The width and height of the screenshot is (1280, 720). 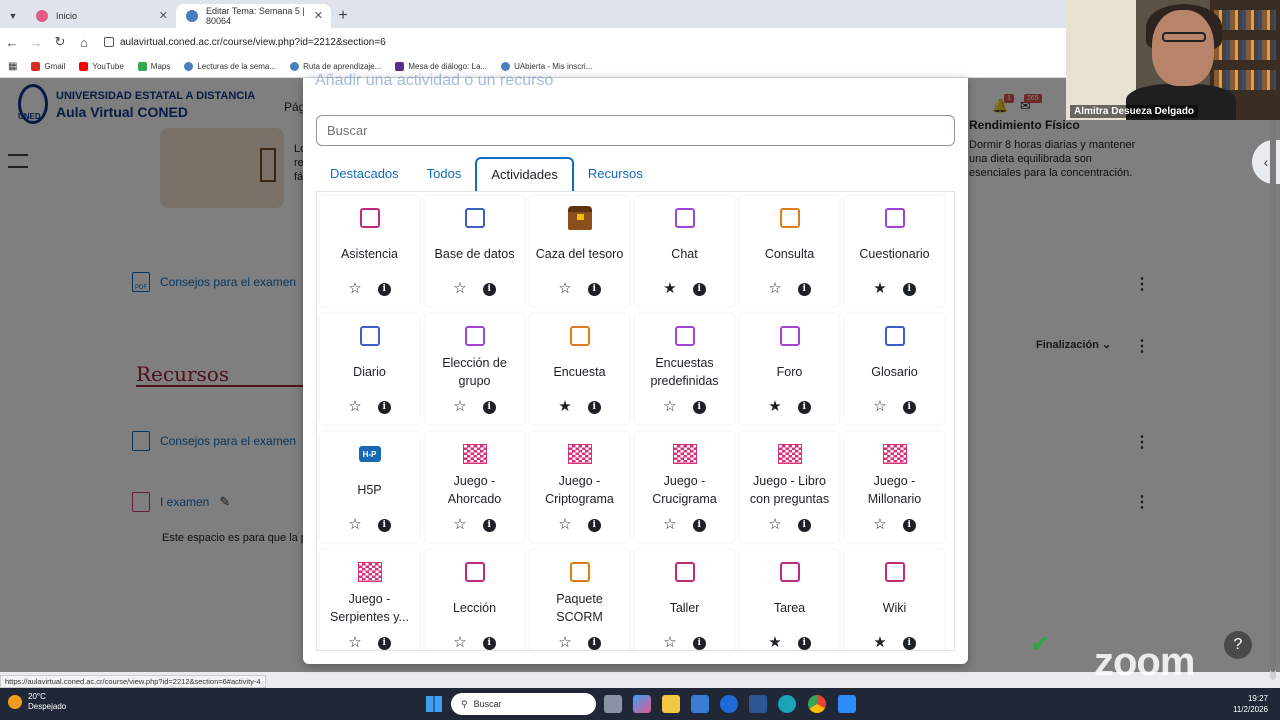 I want to click on new-tab-icon: +, so click(x=343, y=16).